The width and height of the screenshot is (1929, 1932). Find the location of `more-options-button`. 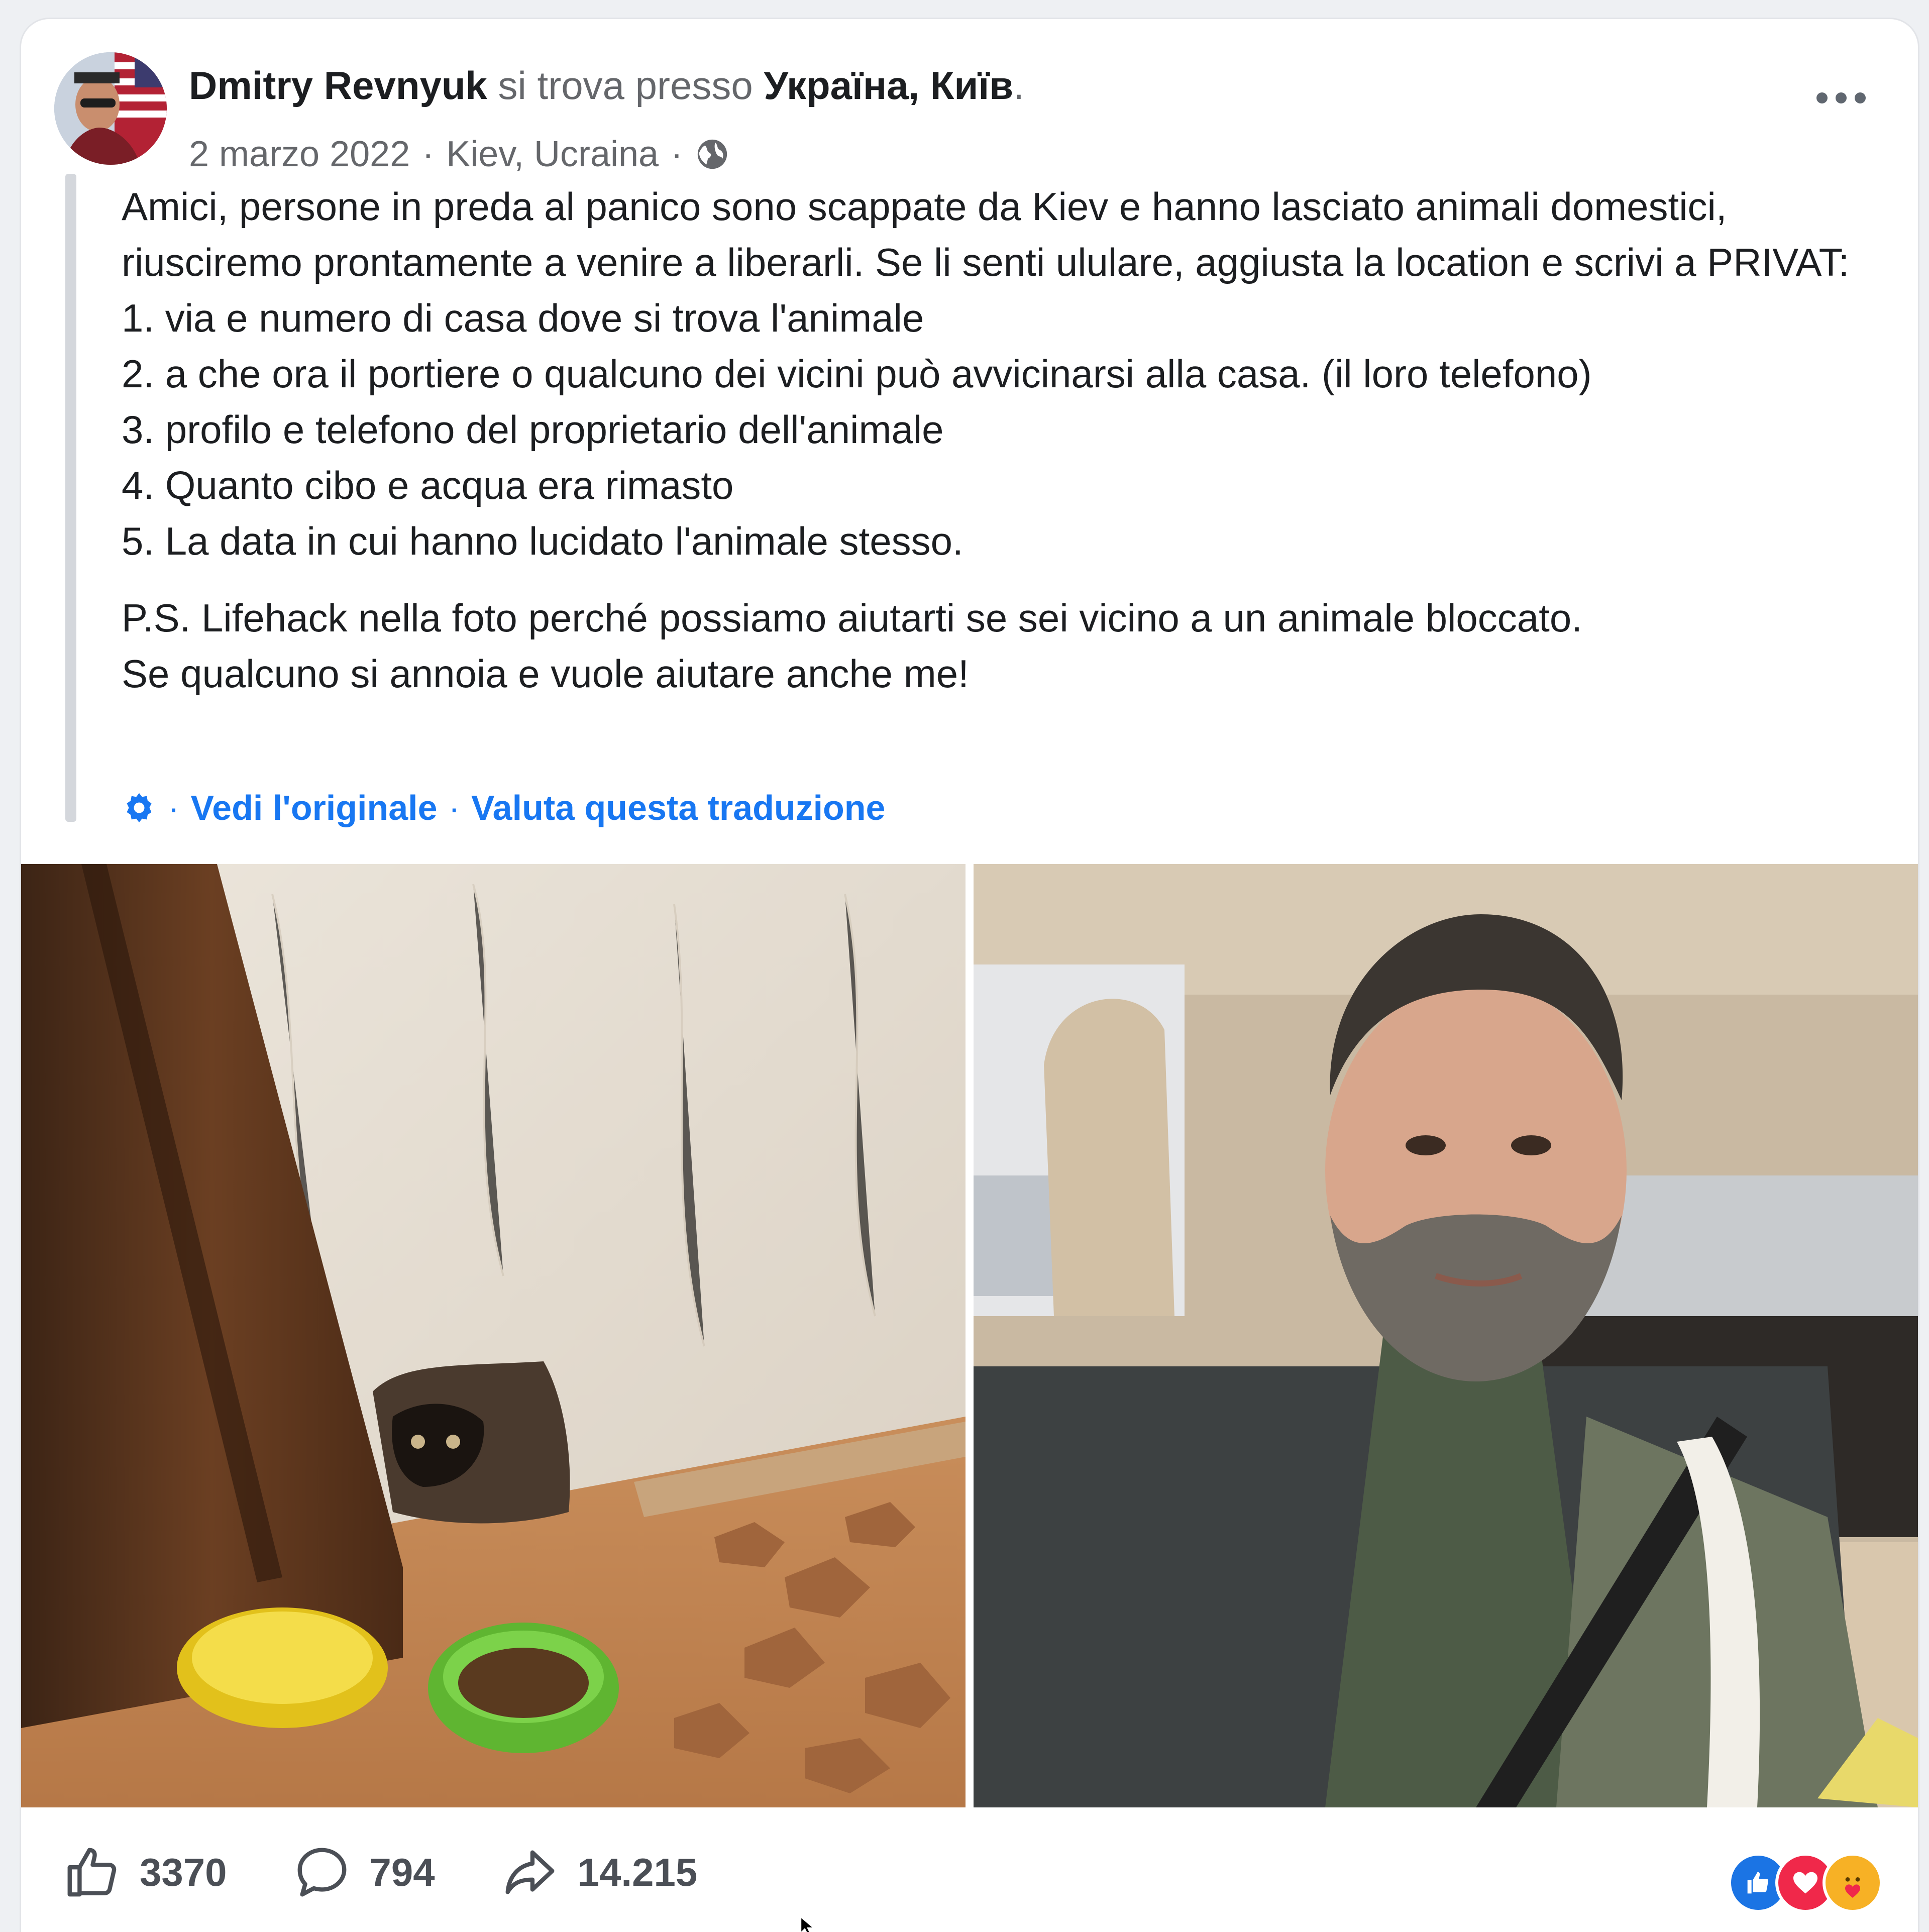

more-options-button is located at coordinates (1841, 97).